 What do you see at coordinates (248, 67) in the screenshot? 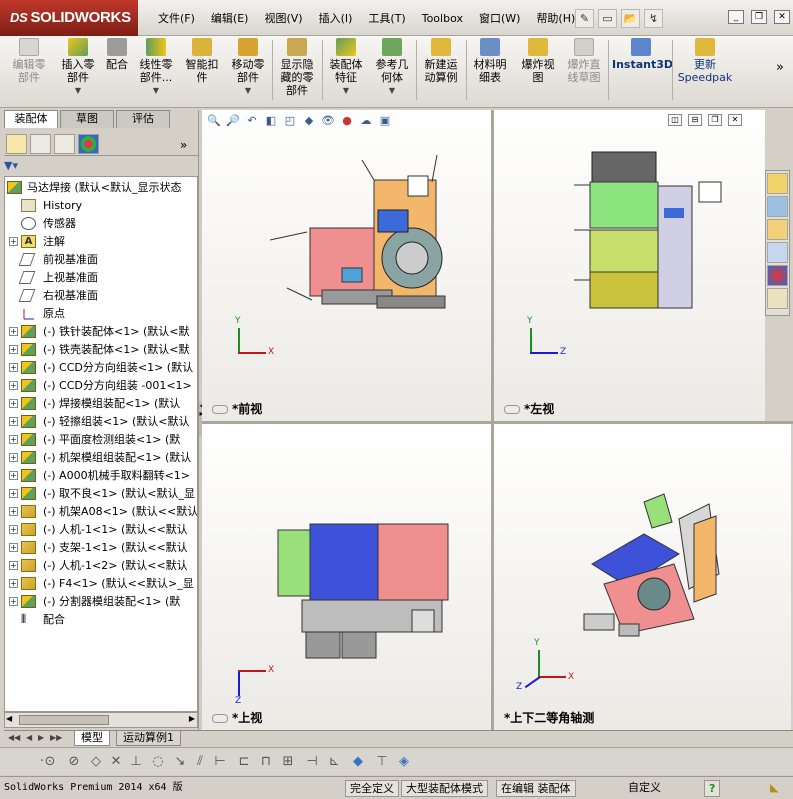
I see `move-component-button: 移动零 部件 ▼` at bounding box center [248, 67].